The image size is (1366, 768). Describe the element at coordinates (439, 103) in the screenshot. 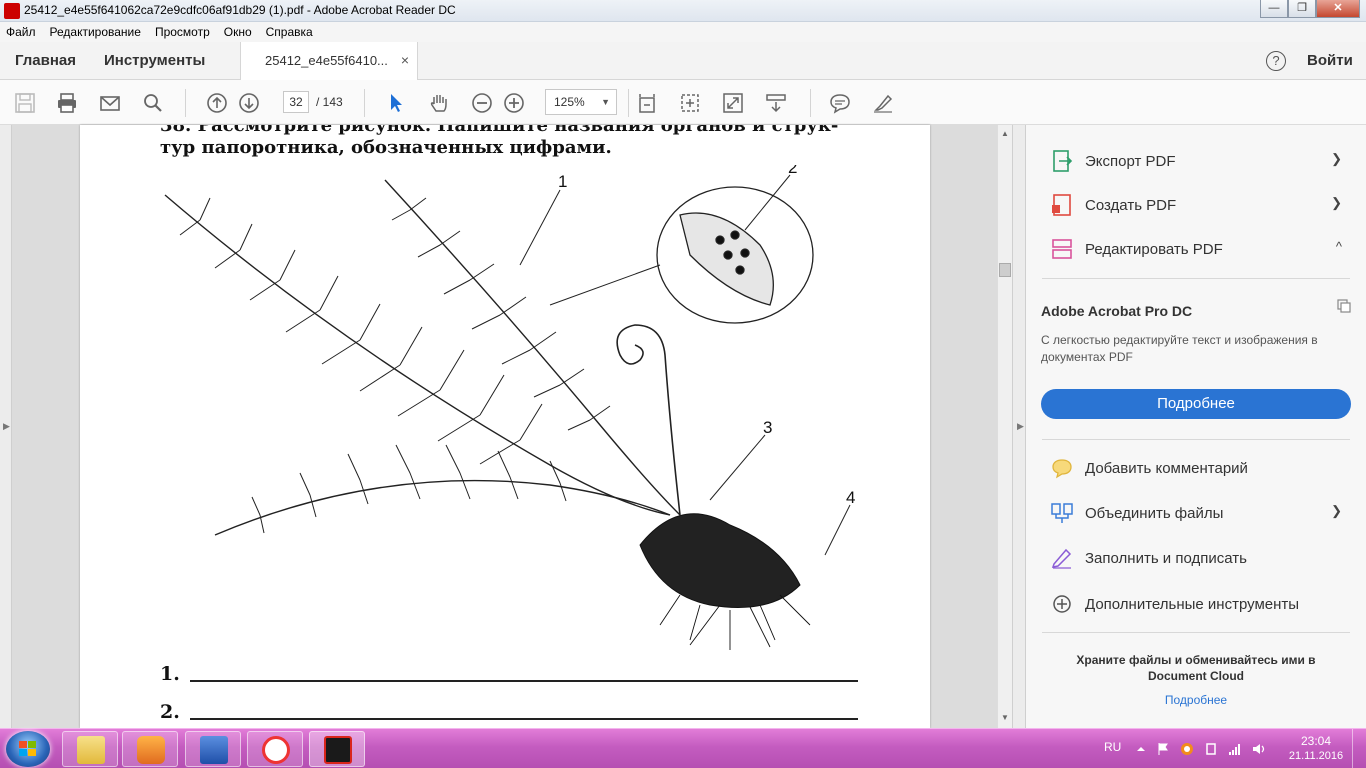

I see `hand-icon` at that location.